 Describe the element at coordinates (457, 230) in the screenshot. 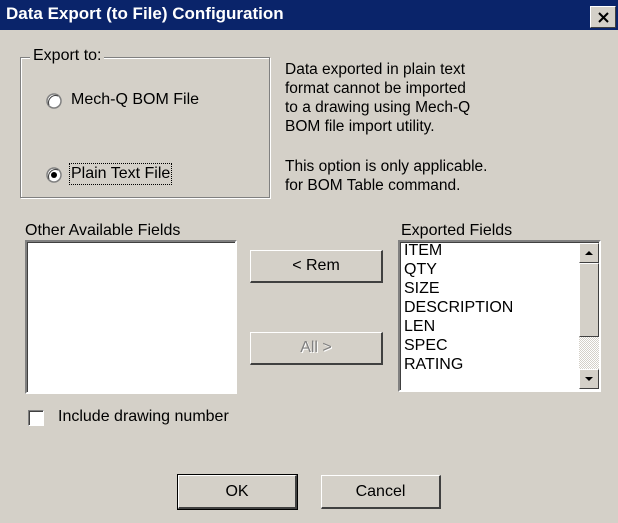

I see `exported-fields-label: Exported Fields` at that location.